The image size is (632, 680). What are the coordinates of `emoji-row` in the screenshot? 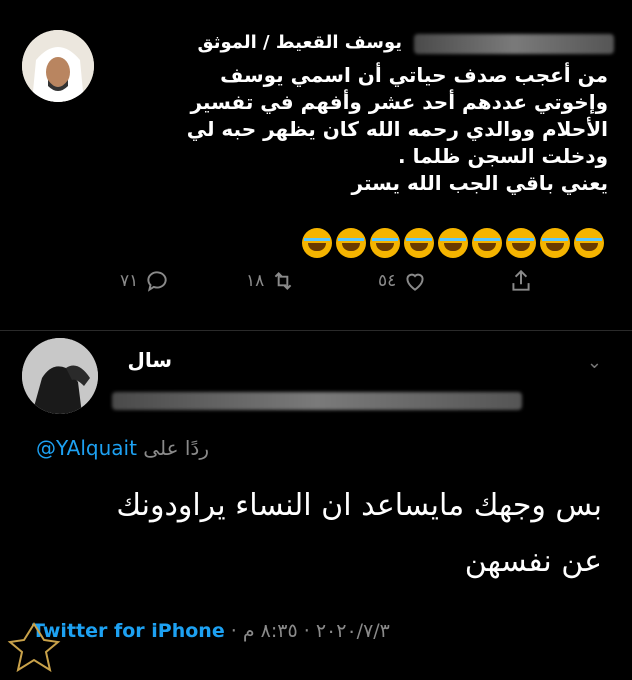 It's located at (453, 243).